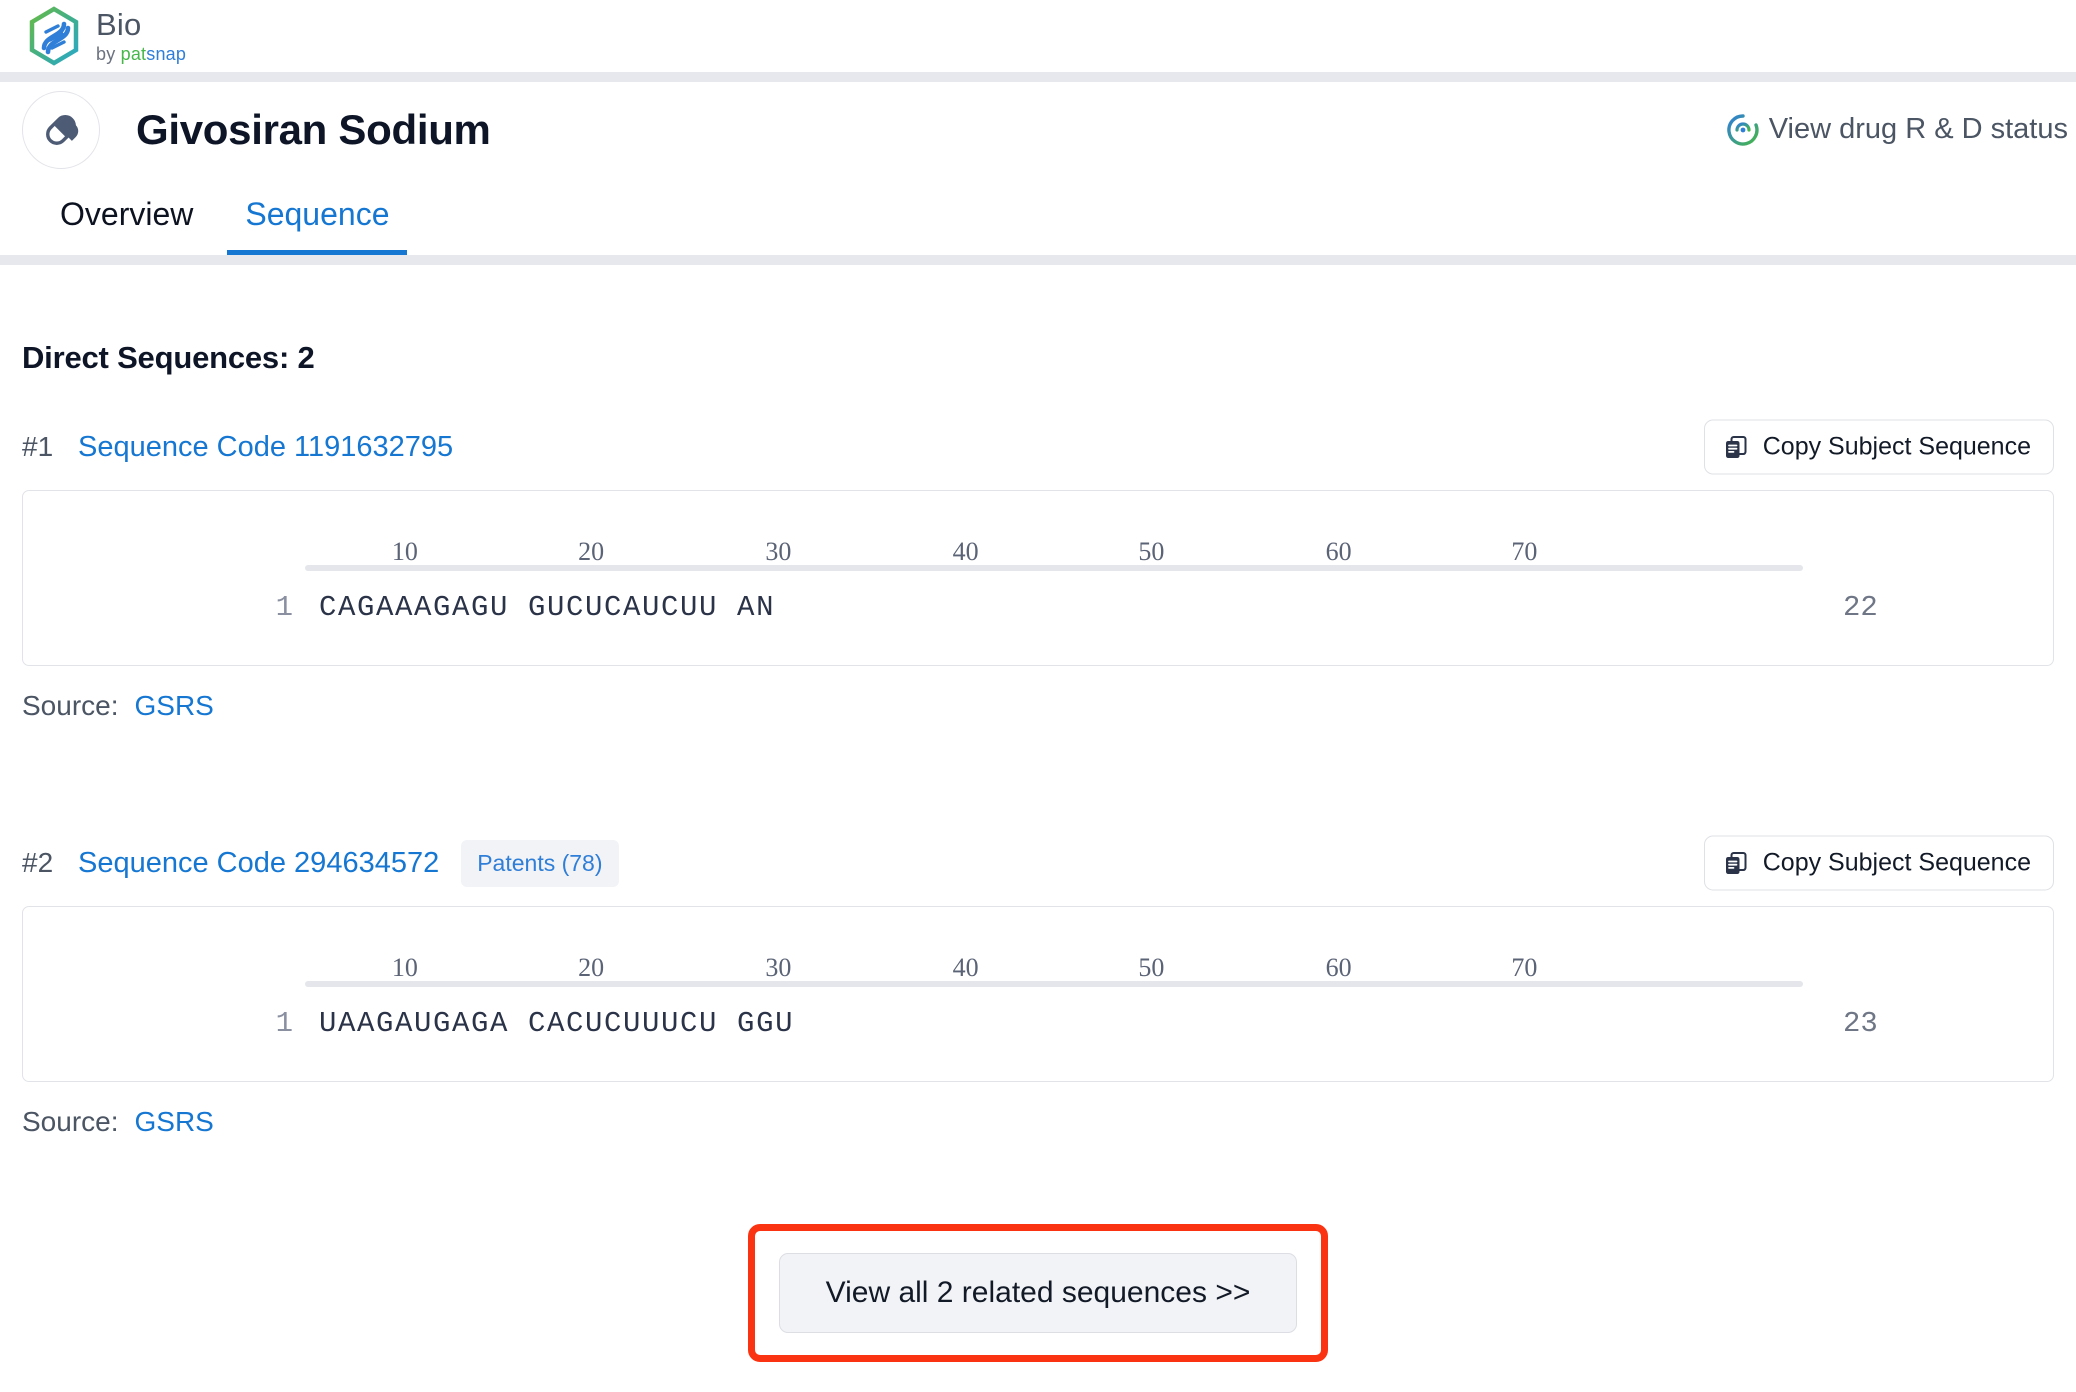  Describe the element at coordinates (1860, 607) in the screenshot. I see `sequence-end-position: 22` at that location.